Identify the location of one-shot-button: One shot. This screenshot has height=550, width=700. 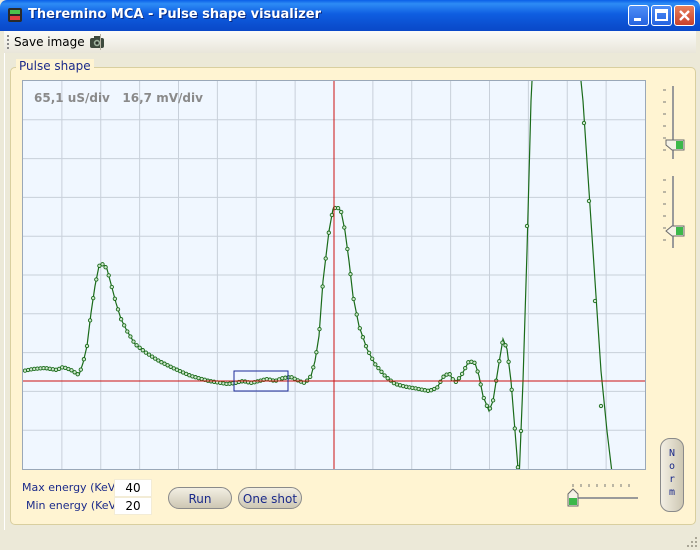
(270, 498).